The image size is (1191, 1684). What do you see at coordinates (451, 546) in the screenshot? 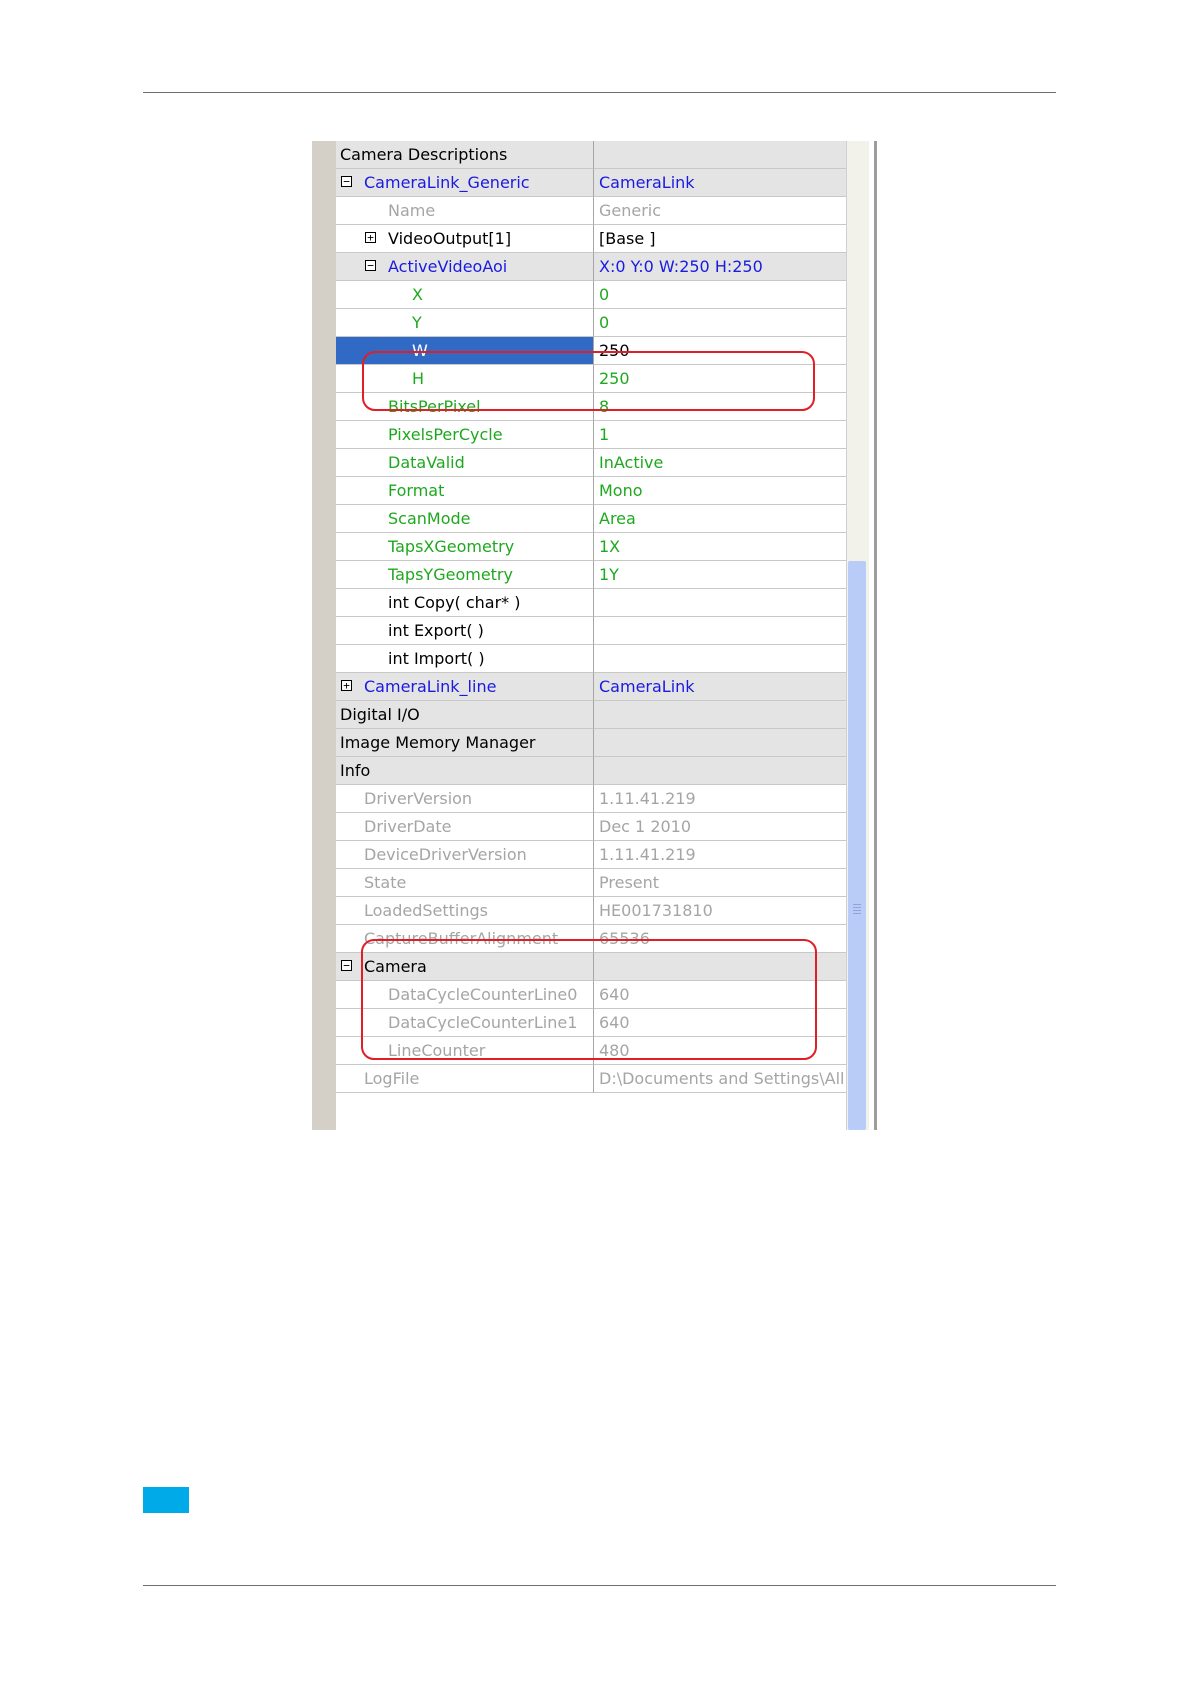
I see `property-name: TapsXGeometry` at bounding box center [451, 546].